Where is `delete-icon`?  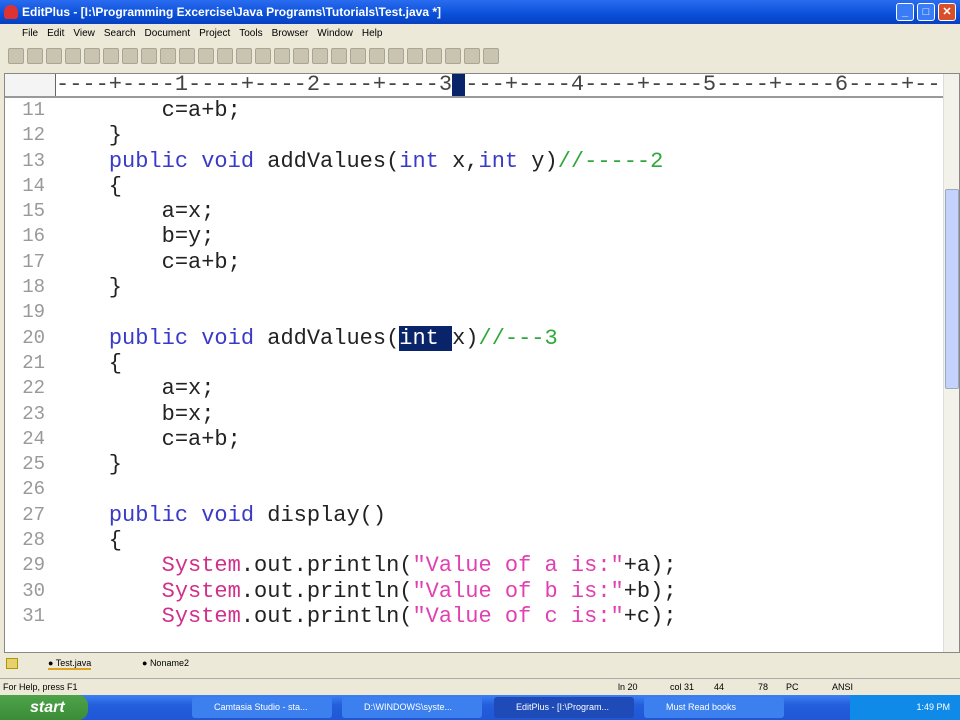 delete-icon is located at coordinates (225, 56).